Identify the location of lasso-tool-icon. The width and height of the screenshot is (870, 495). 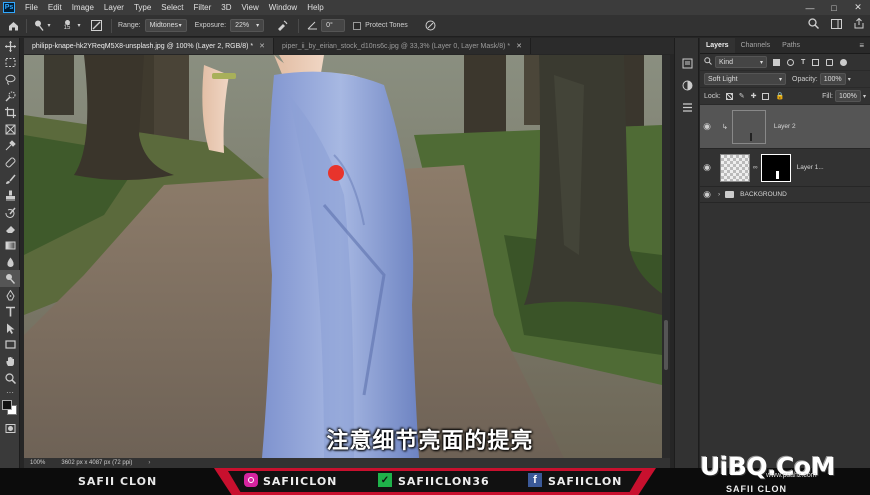
(10, 79).